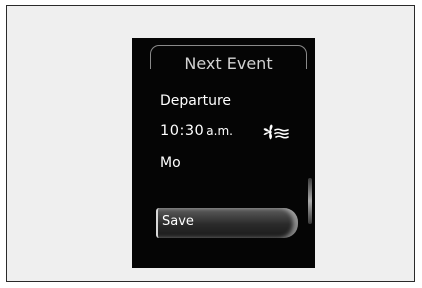 This screenshot has width=422, height=288. Describe the element at coordinates (178, 221) in the screenshot. I see `save-button-label: Save` at that location.